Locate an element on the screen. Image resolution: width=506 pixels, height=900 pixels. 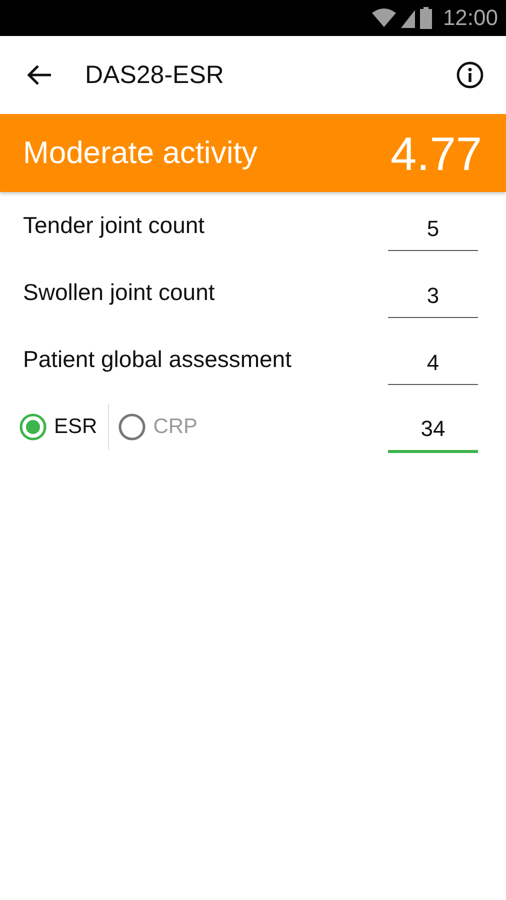
wifi-icon is located at coordinates (384, 18).